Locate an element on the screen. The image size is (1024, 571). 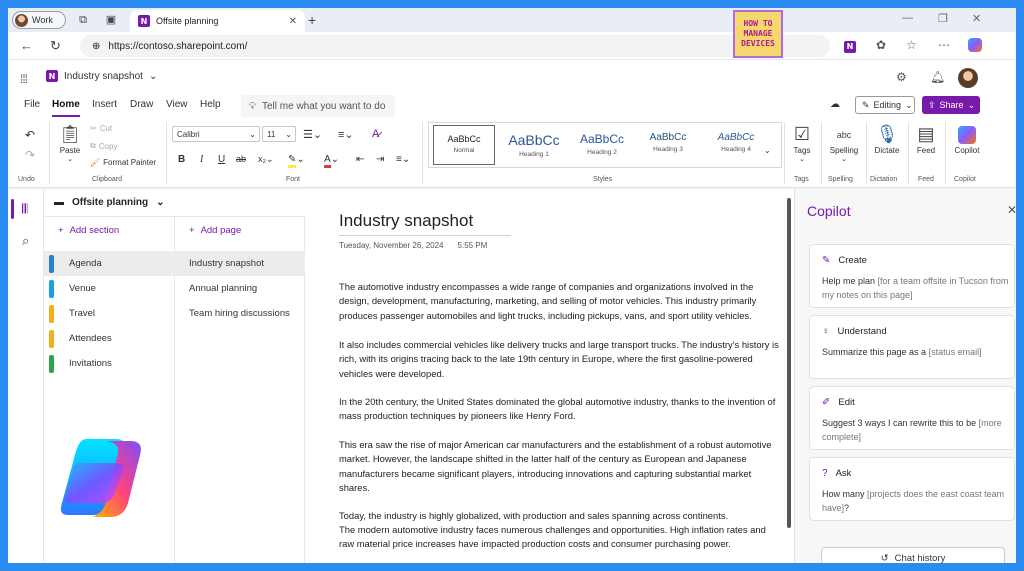
section-travel: Travel is located at coordinates (109, 313).